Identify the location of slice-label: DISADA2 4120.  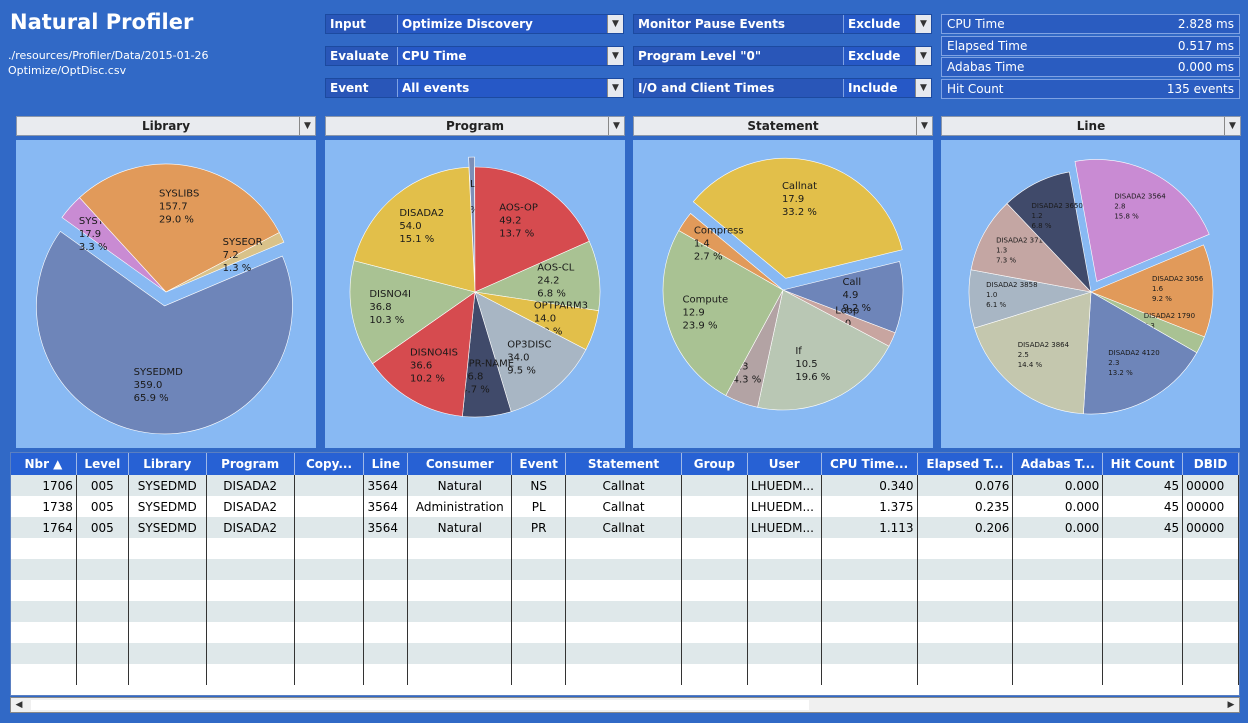
(1133, 353).